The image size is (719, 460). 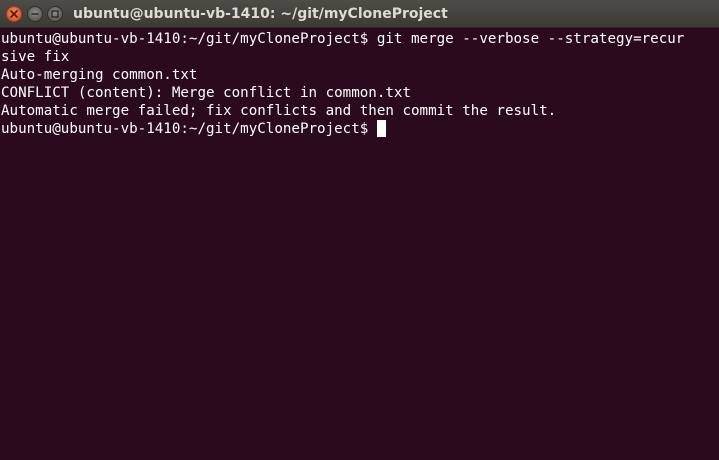 I want to click on terminal-line: sive fix, so click(x=35, y=57).